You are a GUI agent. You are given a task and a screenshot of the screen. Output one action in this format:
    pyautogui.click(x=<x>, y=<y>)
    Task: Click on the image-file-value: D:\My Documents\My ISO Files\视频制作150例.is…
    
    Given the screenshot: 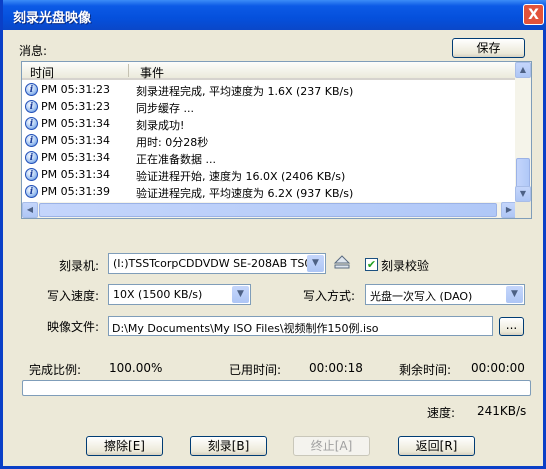 What is the action you would take?
    pyautogui.click(x=245, y=328)
    